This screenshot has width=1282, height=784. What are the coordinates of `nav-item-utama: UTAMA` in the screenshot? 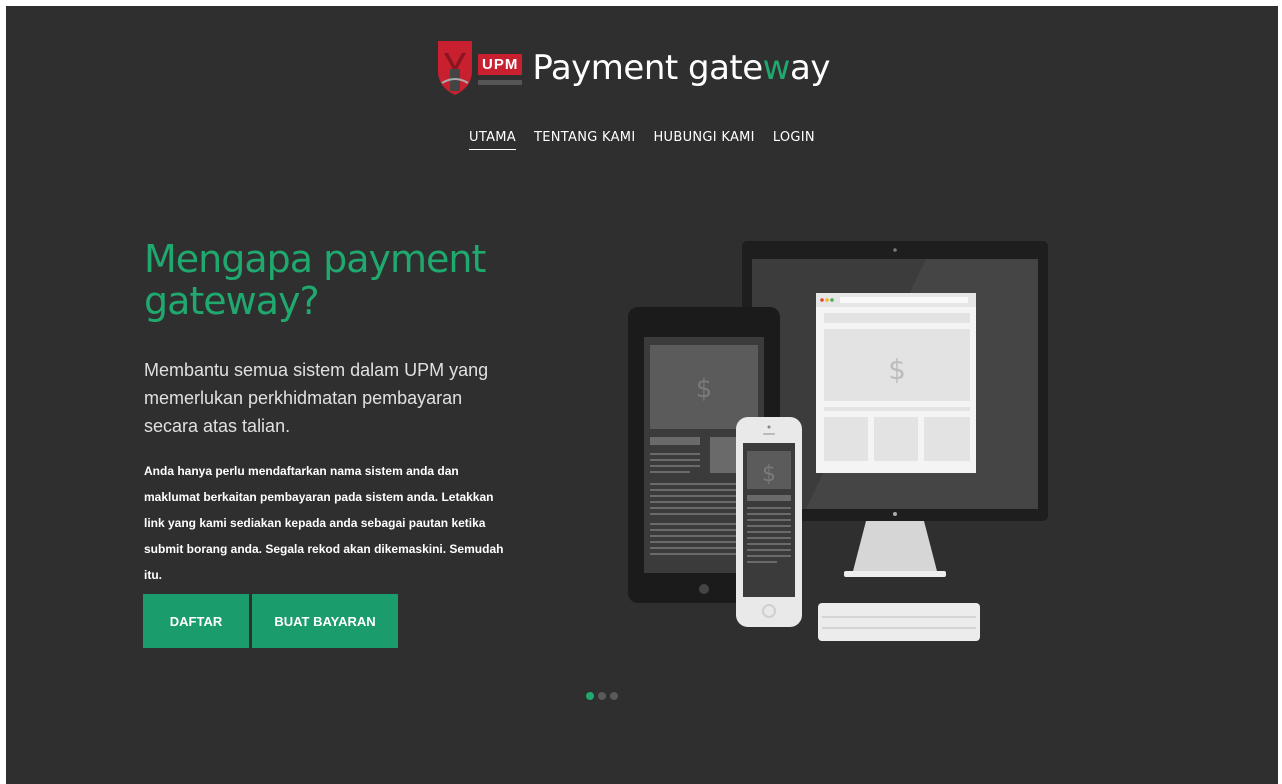 It's located at (492, 140).